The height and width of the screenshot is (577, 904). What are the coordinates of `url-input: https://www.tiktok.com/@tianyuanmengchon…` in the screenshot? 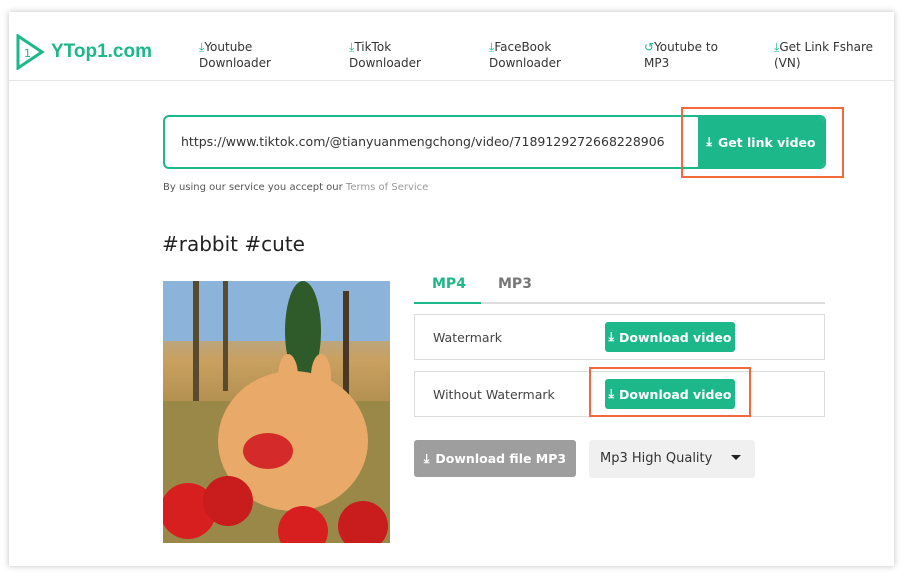 It's located at (423, 141).